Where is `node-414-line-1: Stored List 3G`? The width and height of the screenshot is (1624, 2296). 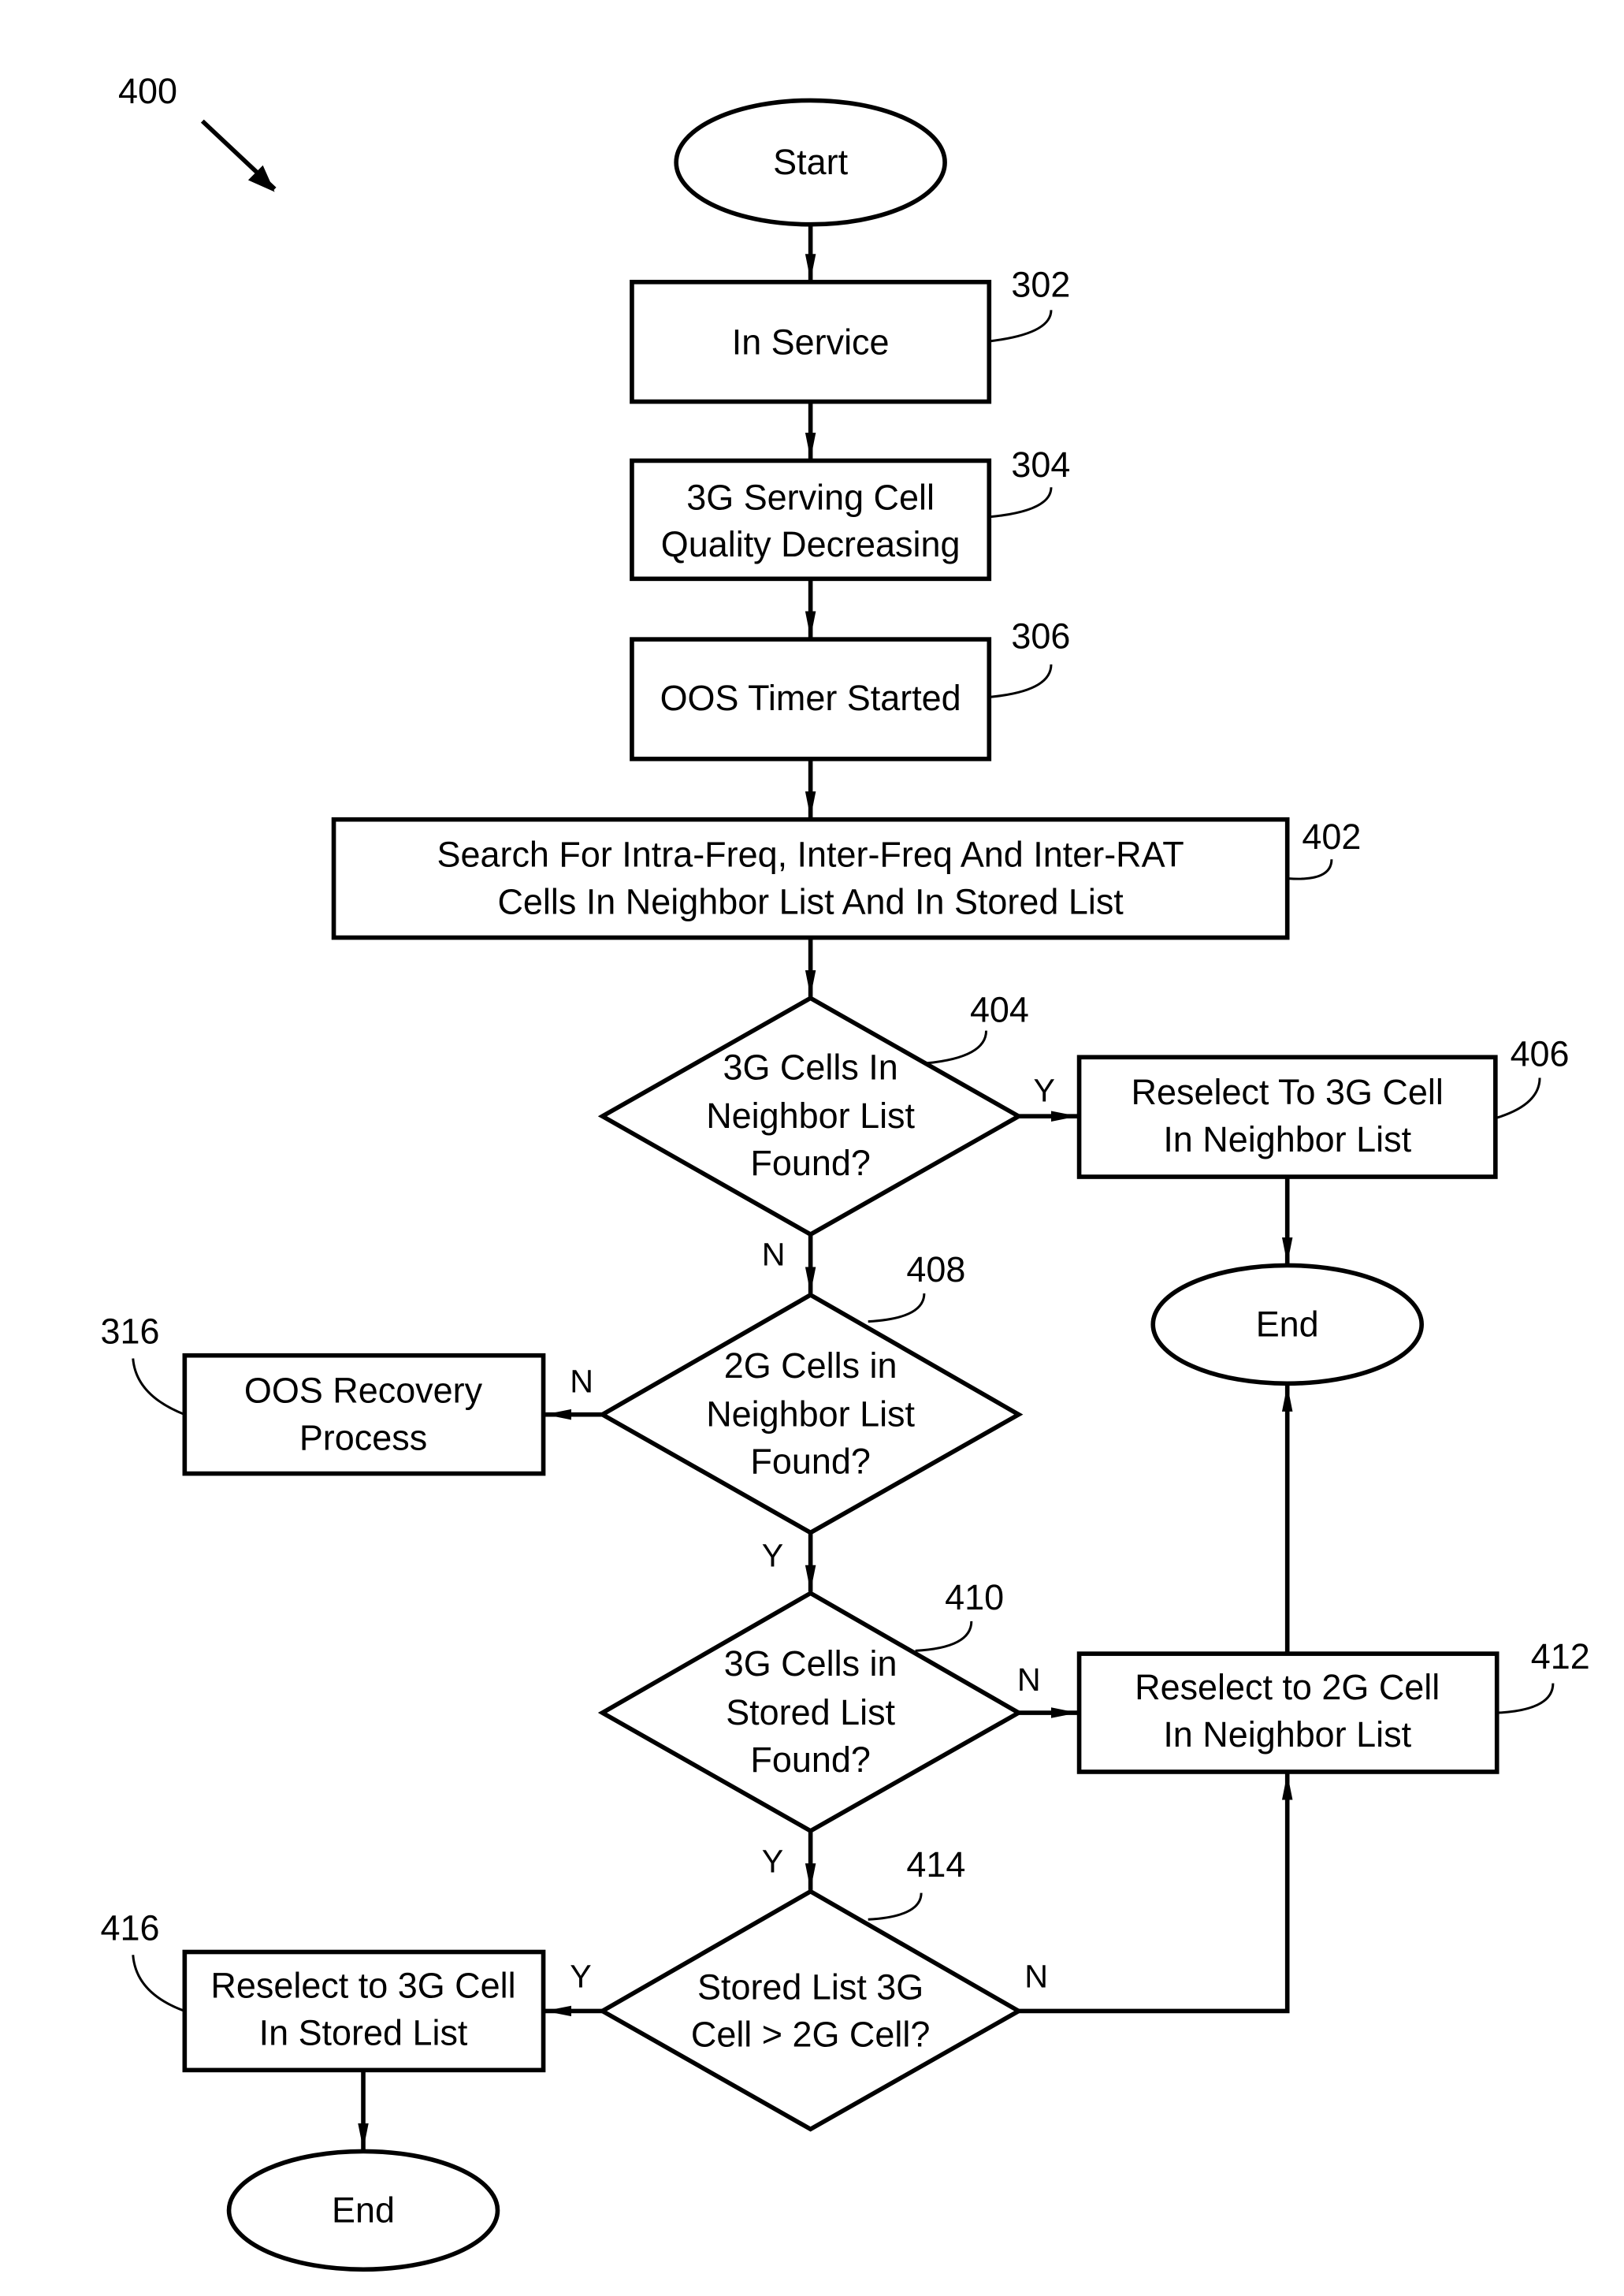 node-414-line-1: Stored List 3G is located at coordinates (810, 1987).